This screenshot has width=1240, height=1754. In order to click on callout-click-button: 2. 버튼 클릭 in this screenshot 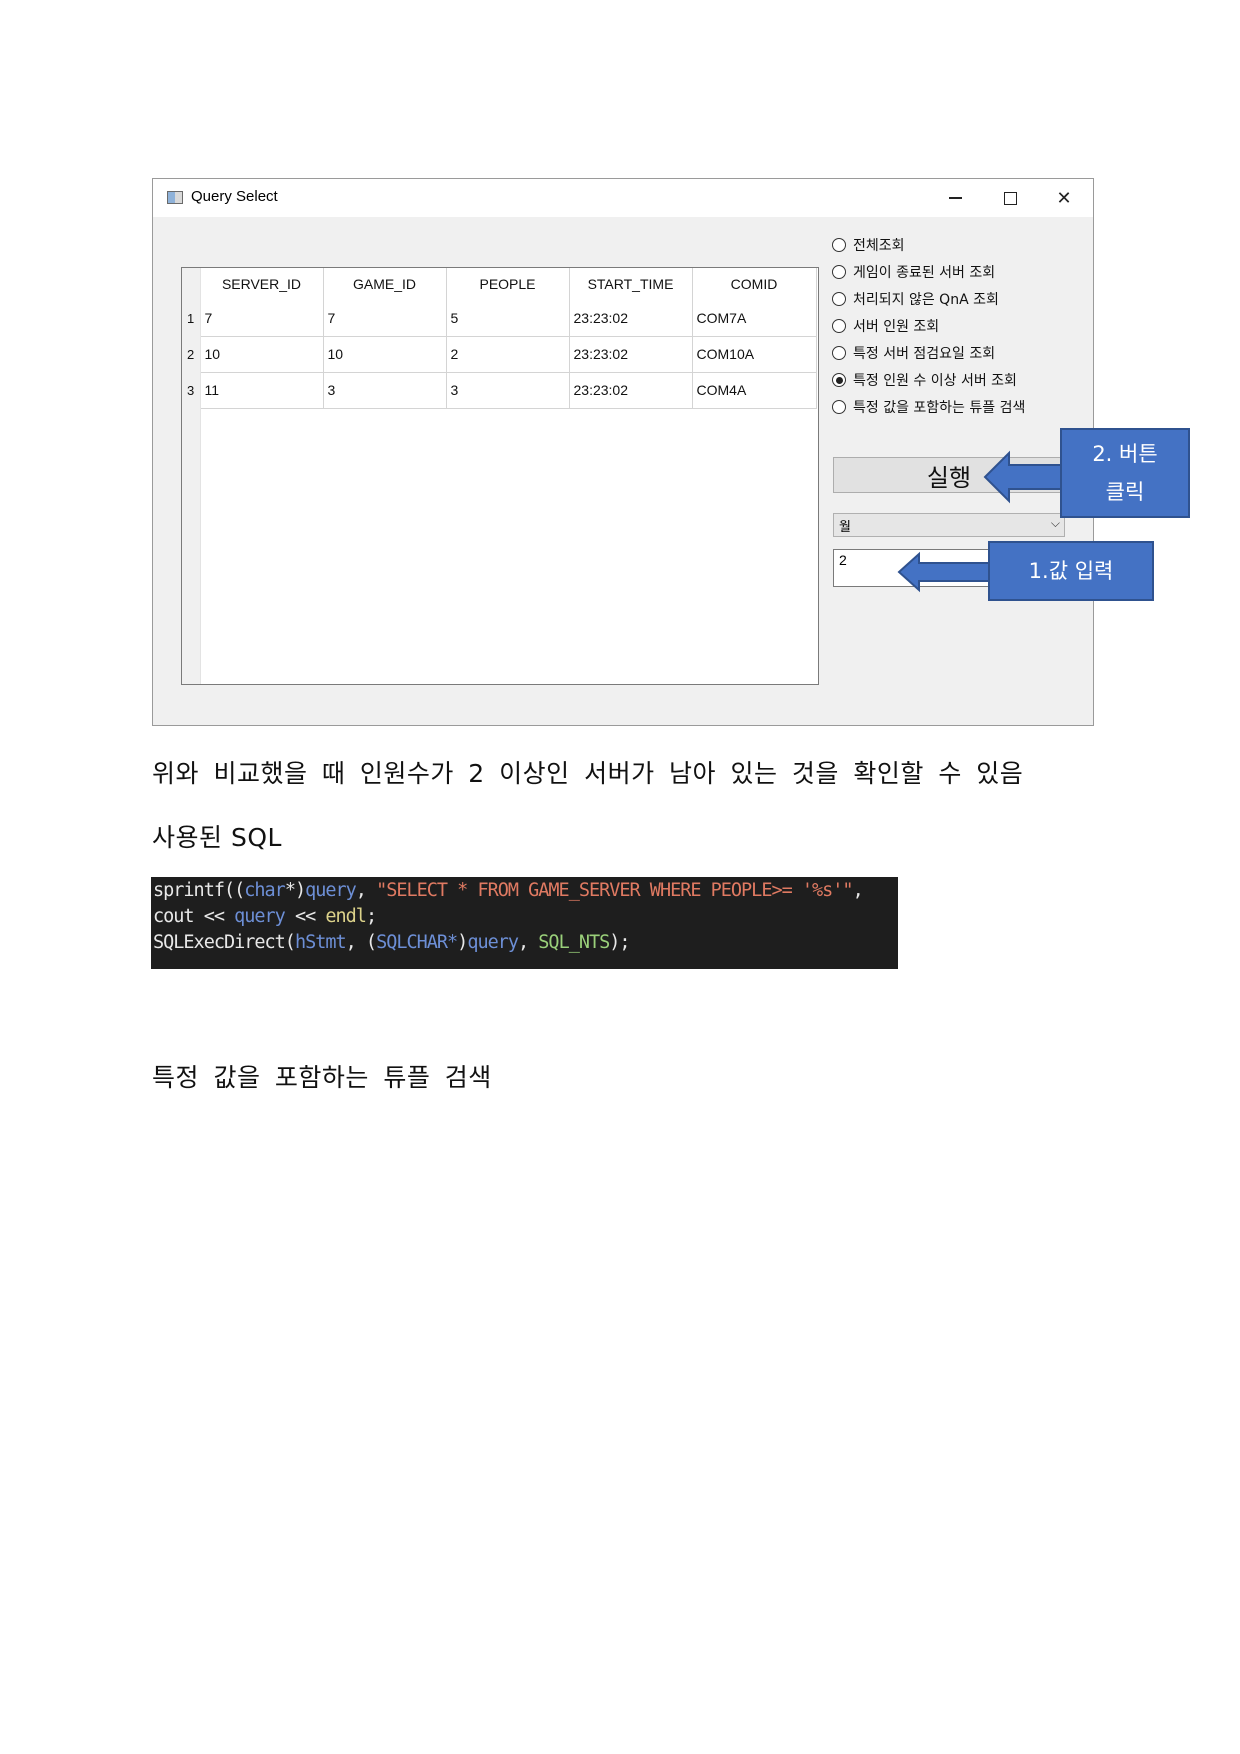, I will do `click(1125, 473)`.